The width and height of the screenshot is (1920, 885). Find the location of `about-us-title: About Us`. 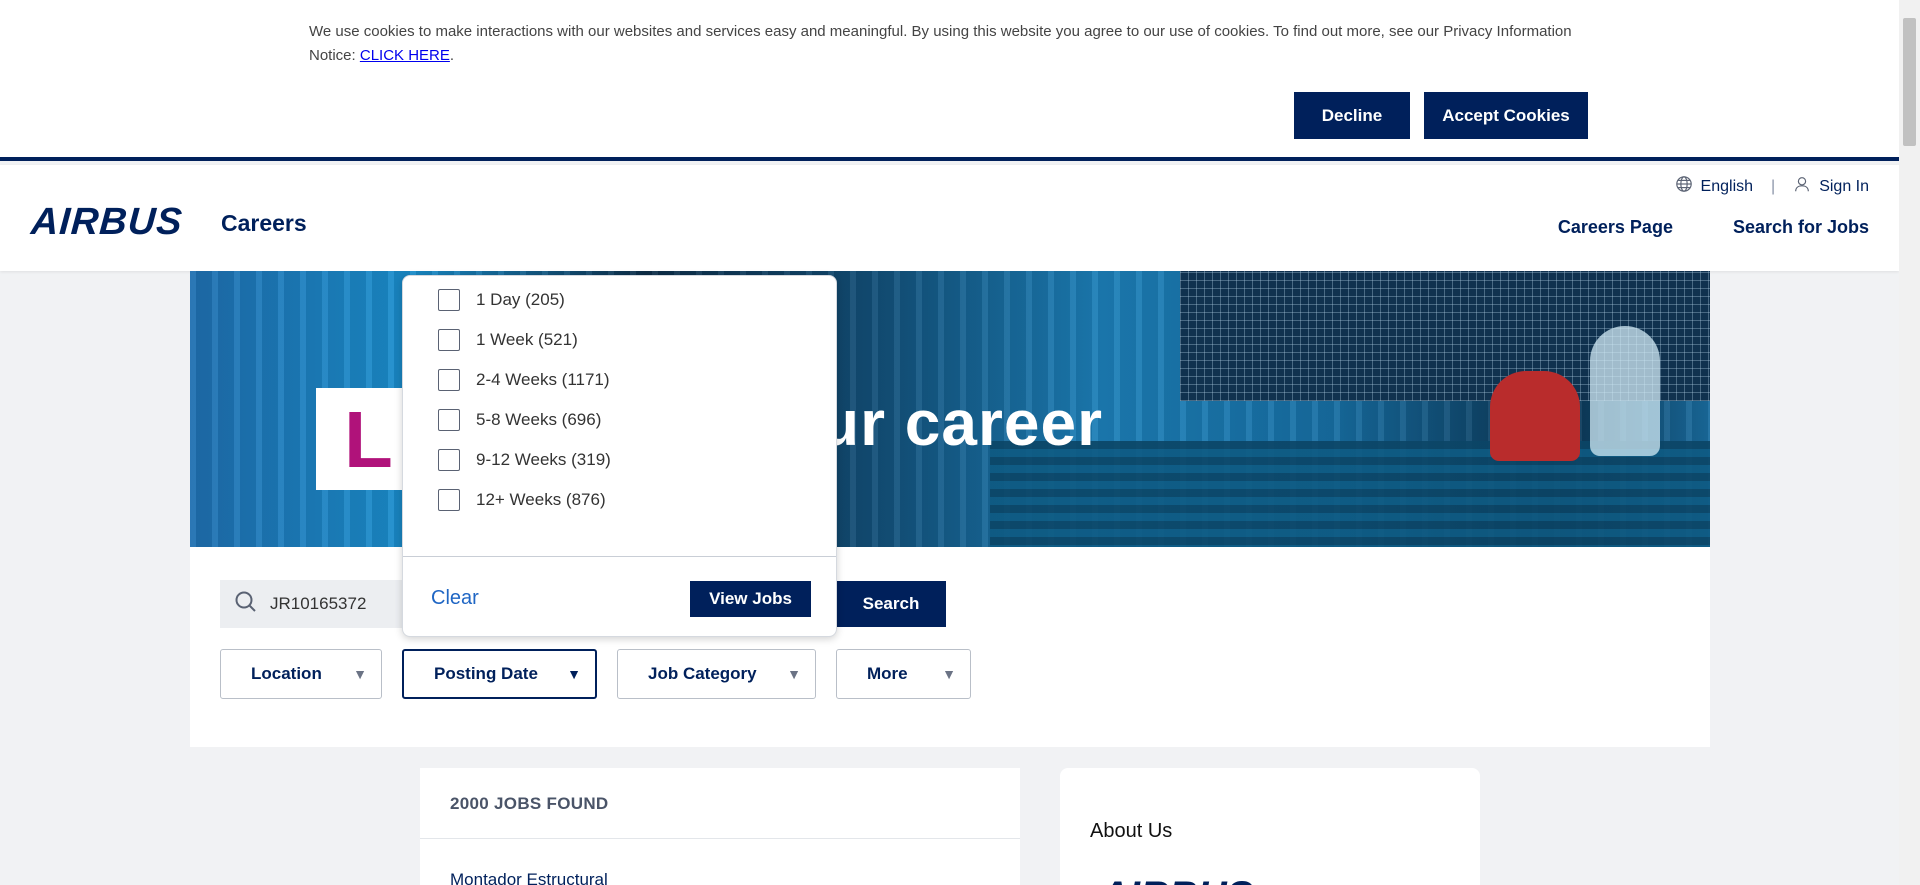

about-us-title: About Us is located at coordinates (1131, 831).